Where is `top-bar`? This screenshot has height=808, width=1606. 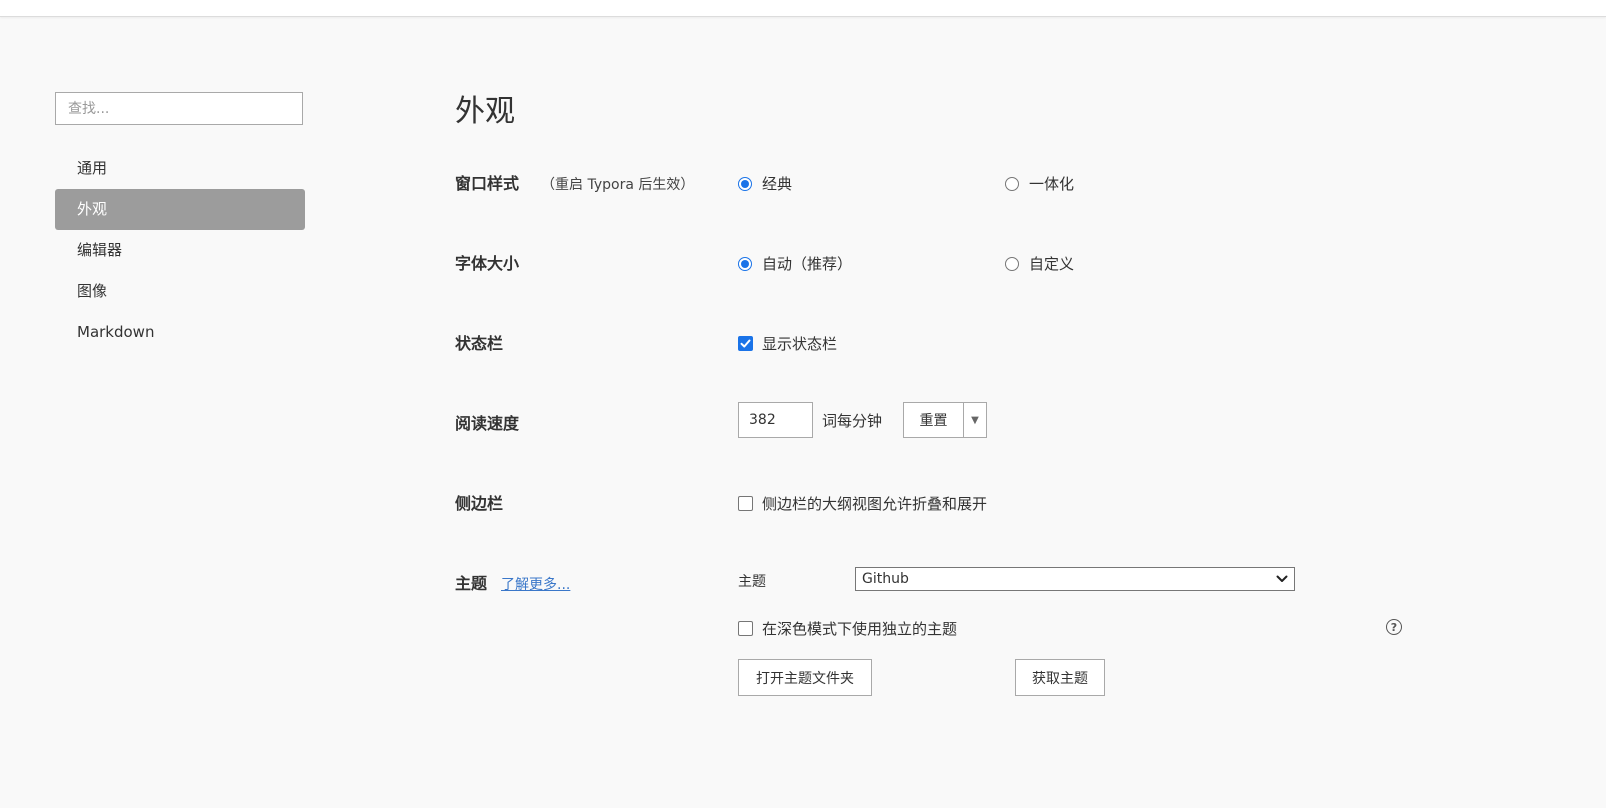
top-bar is located at coordinates (803, 8).